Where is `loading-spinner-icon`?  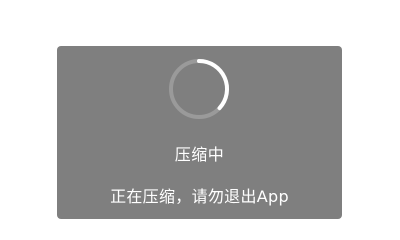
loading-spinner-icon is located at coordinates (199, 89).